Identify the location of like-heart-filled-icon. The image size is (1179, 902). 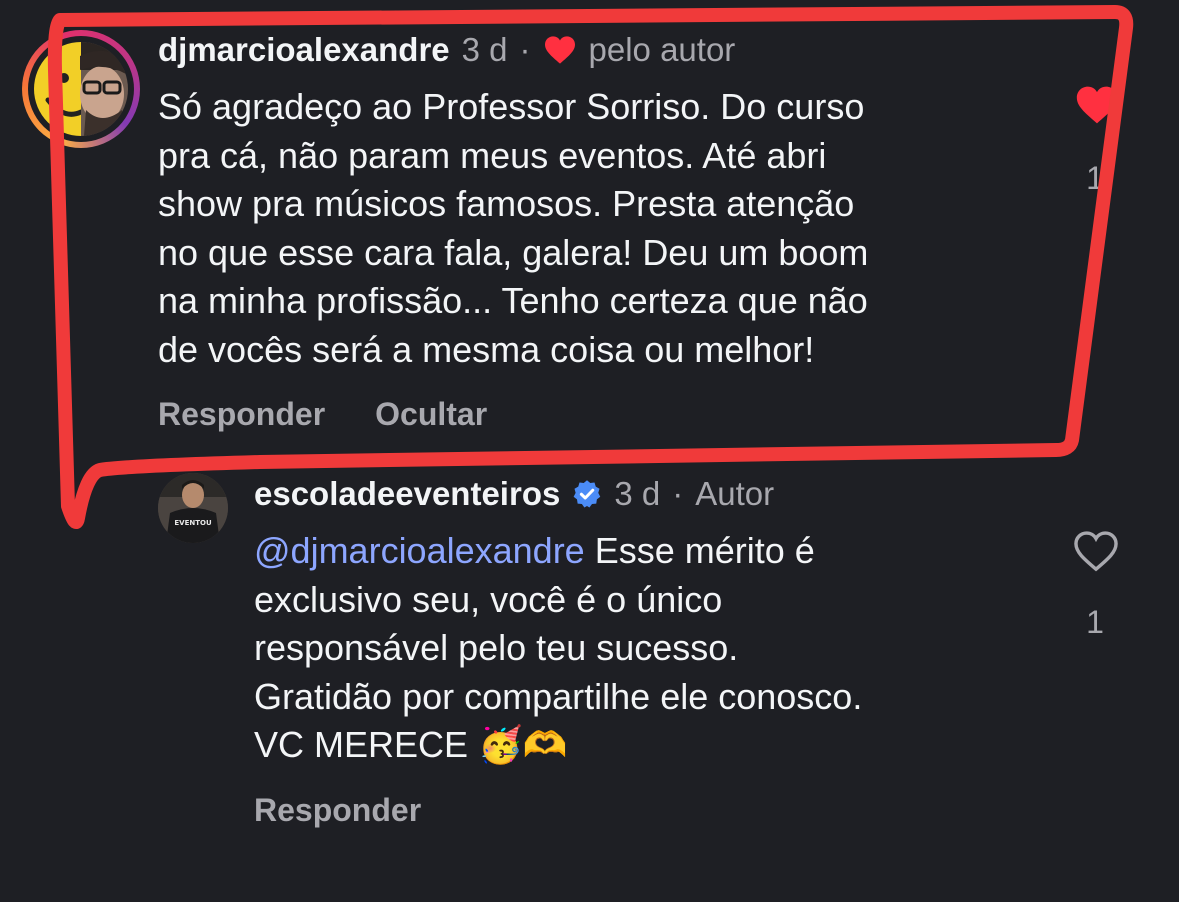
(1097, 105).